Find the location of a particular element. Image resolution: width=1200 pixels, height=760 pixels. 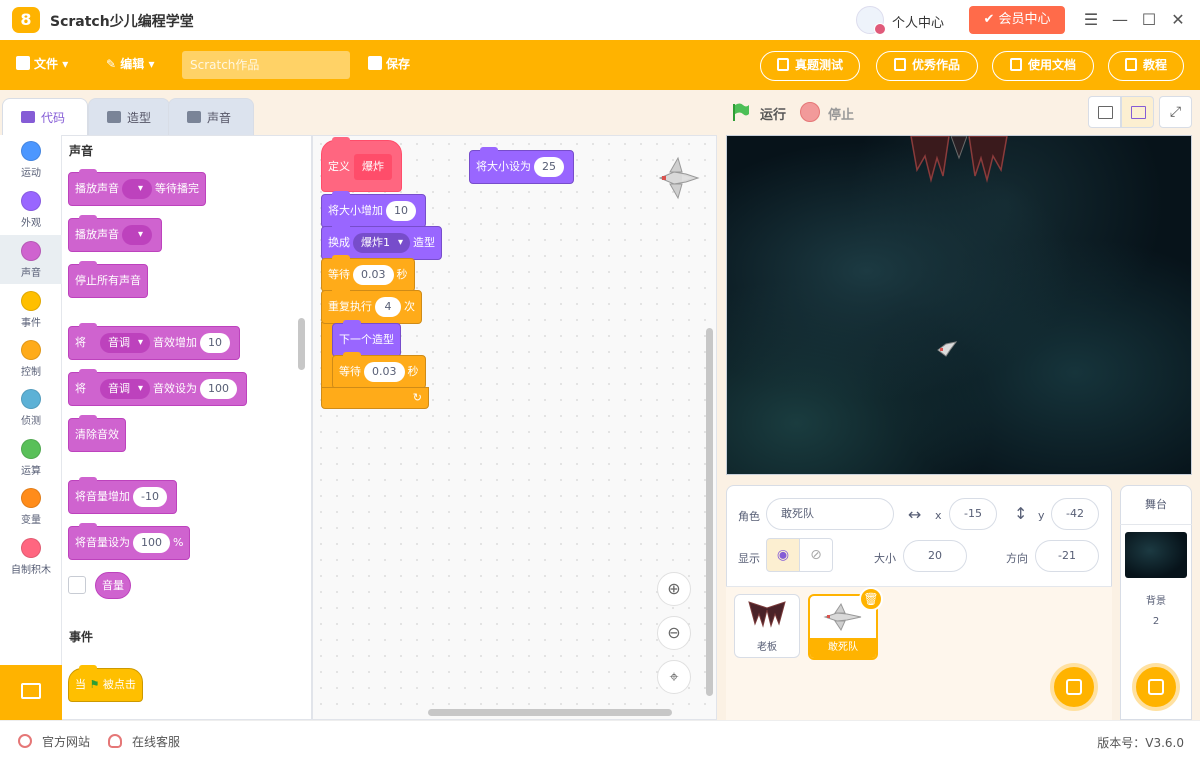

x-position-field: -15 is located at coordinates (973, 514).